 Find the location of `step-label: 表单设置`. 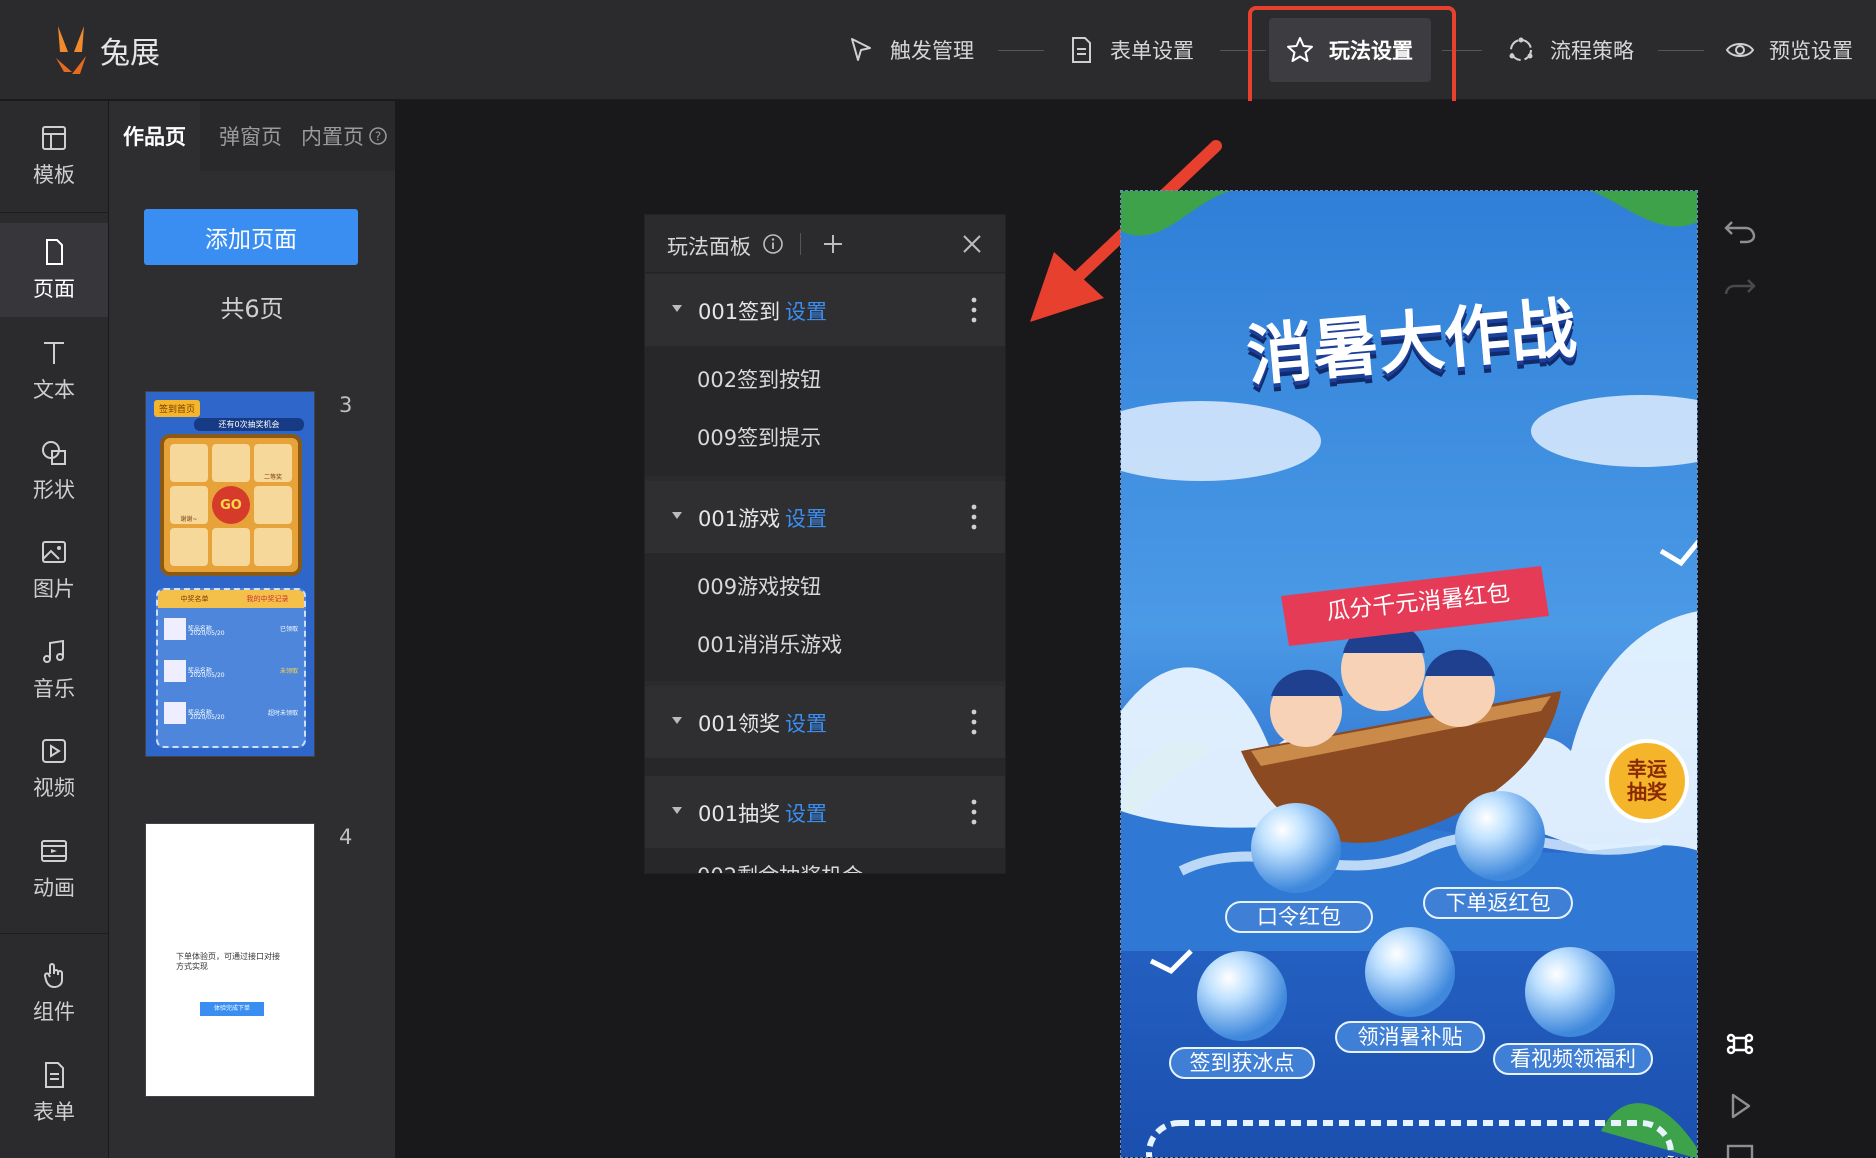

step-label: 表单设置 is located at coordinates (1152, 51).